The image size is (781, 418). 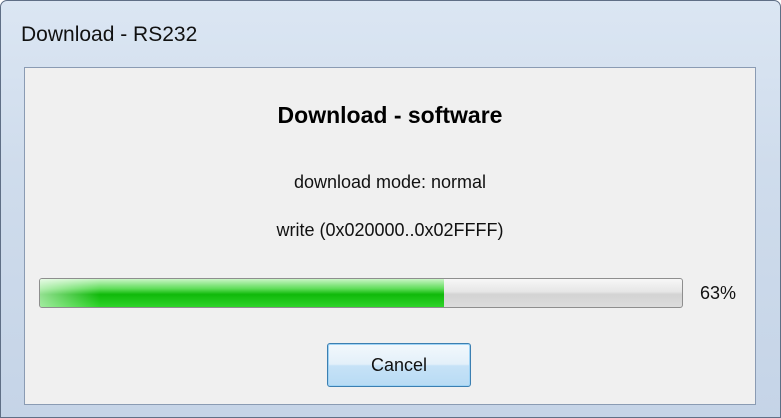 I want to click on download-mode-label: download mode: normal, so click(x=390, y=182).